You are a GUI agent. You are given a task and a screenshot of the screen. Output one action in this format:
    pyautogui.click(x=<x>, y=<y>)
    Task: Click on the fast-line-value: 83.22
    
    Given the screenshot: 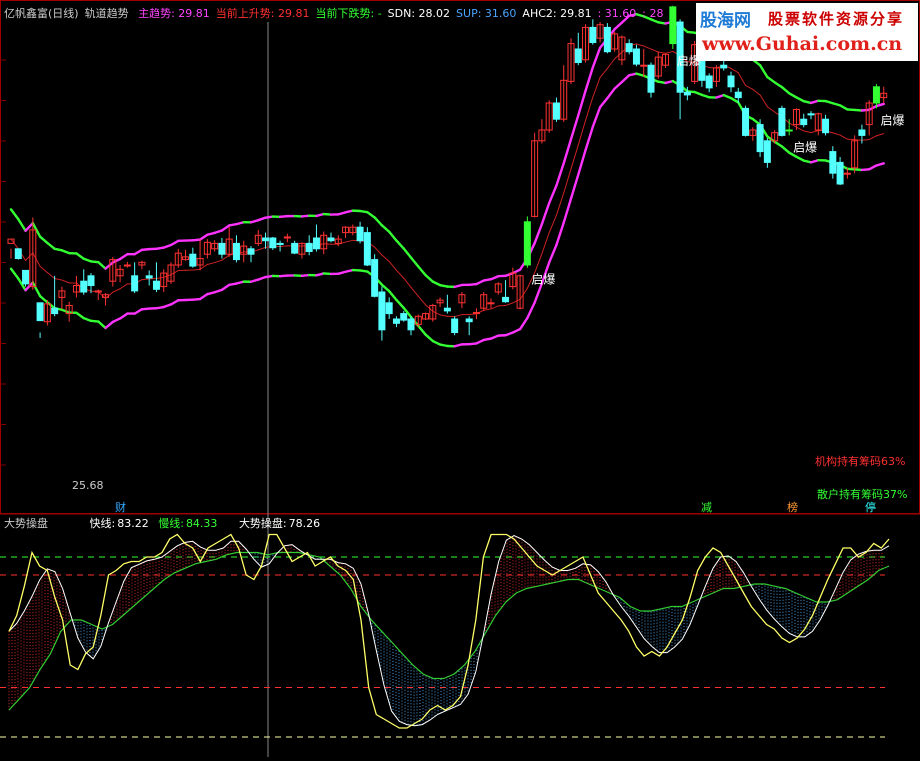 What is the action you would take?
    pyautogui.click(x=133, y=523)
    